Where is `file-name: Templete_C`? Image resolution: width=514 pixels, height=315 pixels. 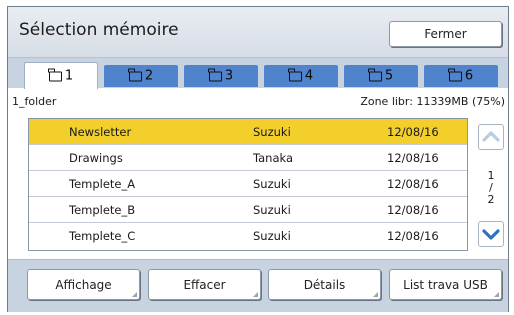
file-name: Templete_C is located at coordinates (102, 236).